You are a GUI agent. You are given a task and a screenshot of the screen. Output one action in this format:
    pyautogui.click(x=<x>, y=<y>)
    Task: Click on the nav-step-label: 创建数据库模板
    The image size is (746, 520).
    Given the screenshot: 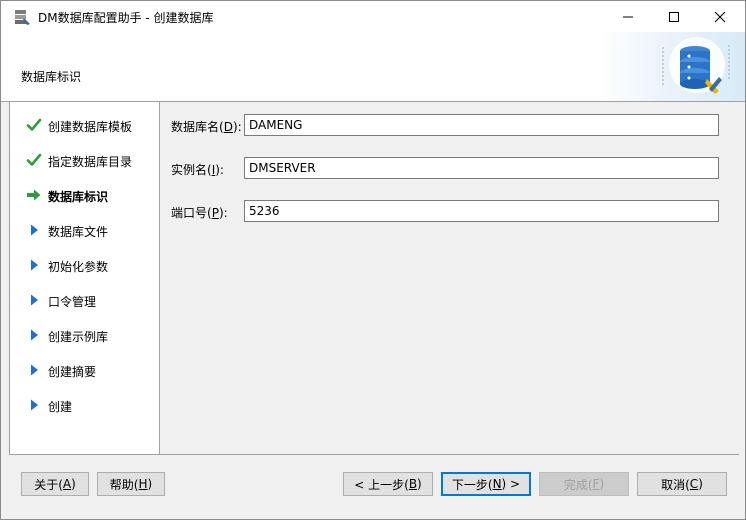 What is the action you would take?
    pyautogui.click(x=90, y=127)
    